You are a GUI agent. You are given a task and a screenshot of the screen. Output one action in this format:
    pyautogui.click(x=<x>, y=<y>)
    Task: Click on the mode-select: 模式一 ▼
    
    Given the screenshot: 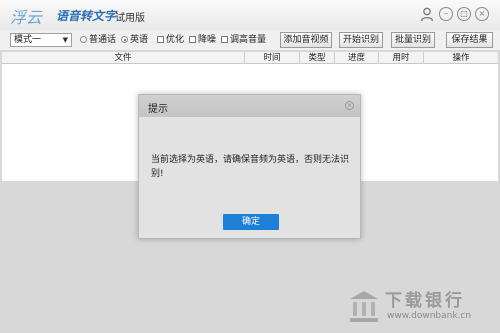 What is the action you would take?
    pyautogui.click(x=41, y=40)
    